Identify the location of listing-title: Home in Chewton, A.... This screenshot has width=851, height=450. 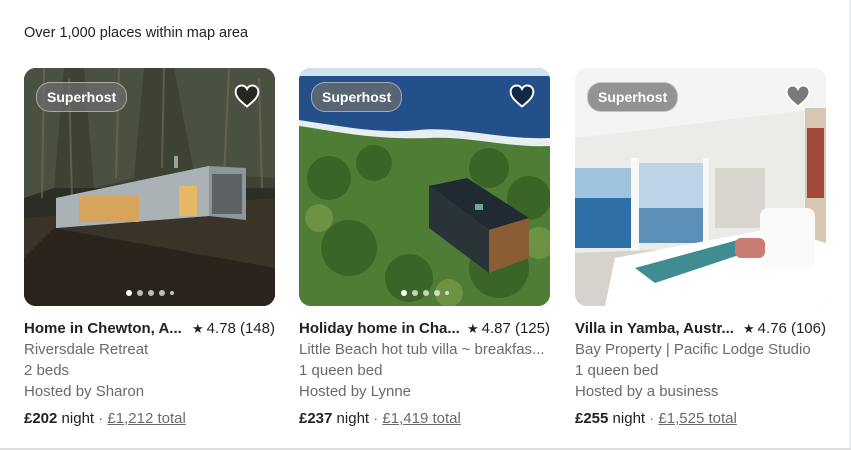
(103, 328).